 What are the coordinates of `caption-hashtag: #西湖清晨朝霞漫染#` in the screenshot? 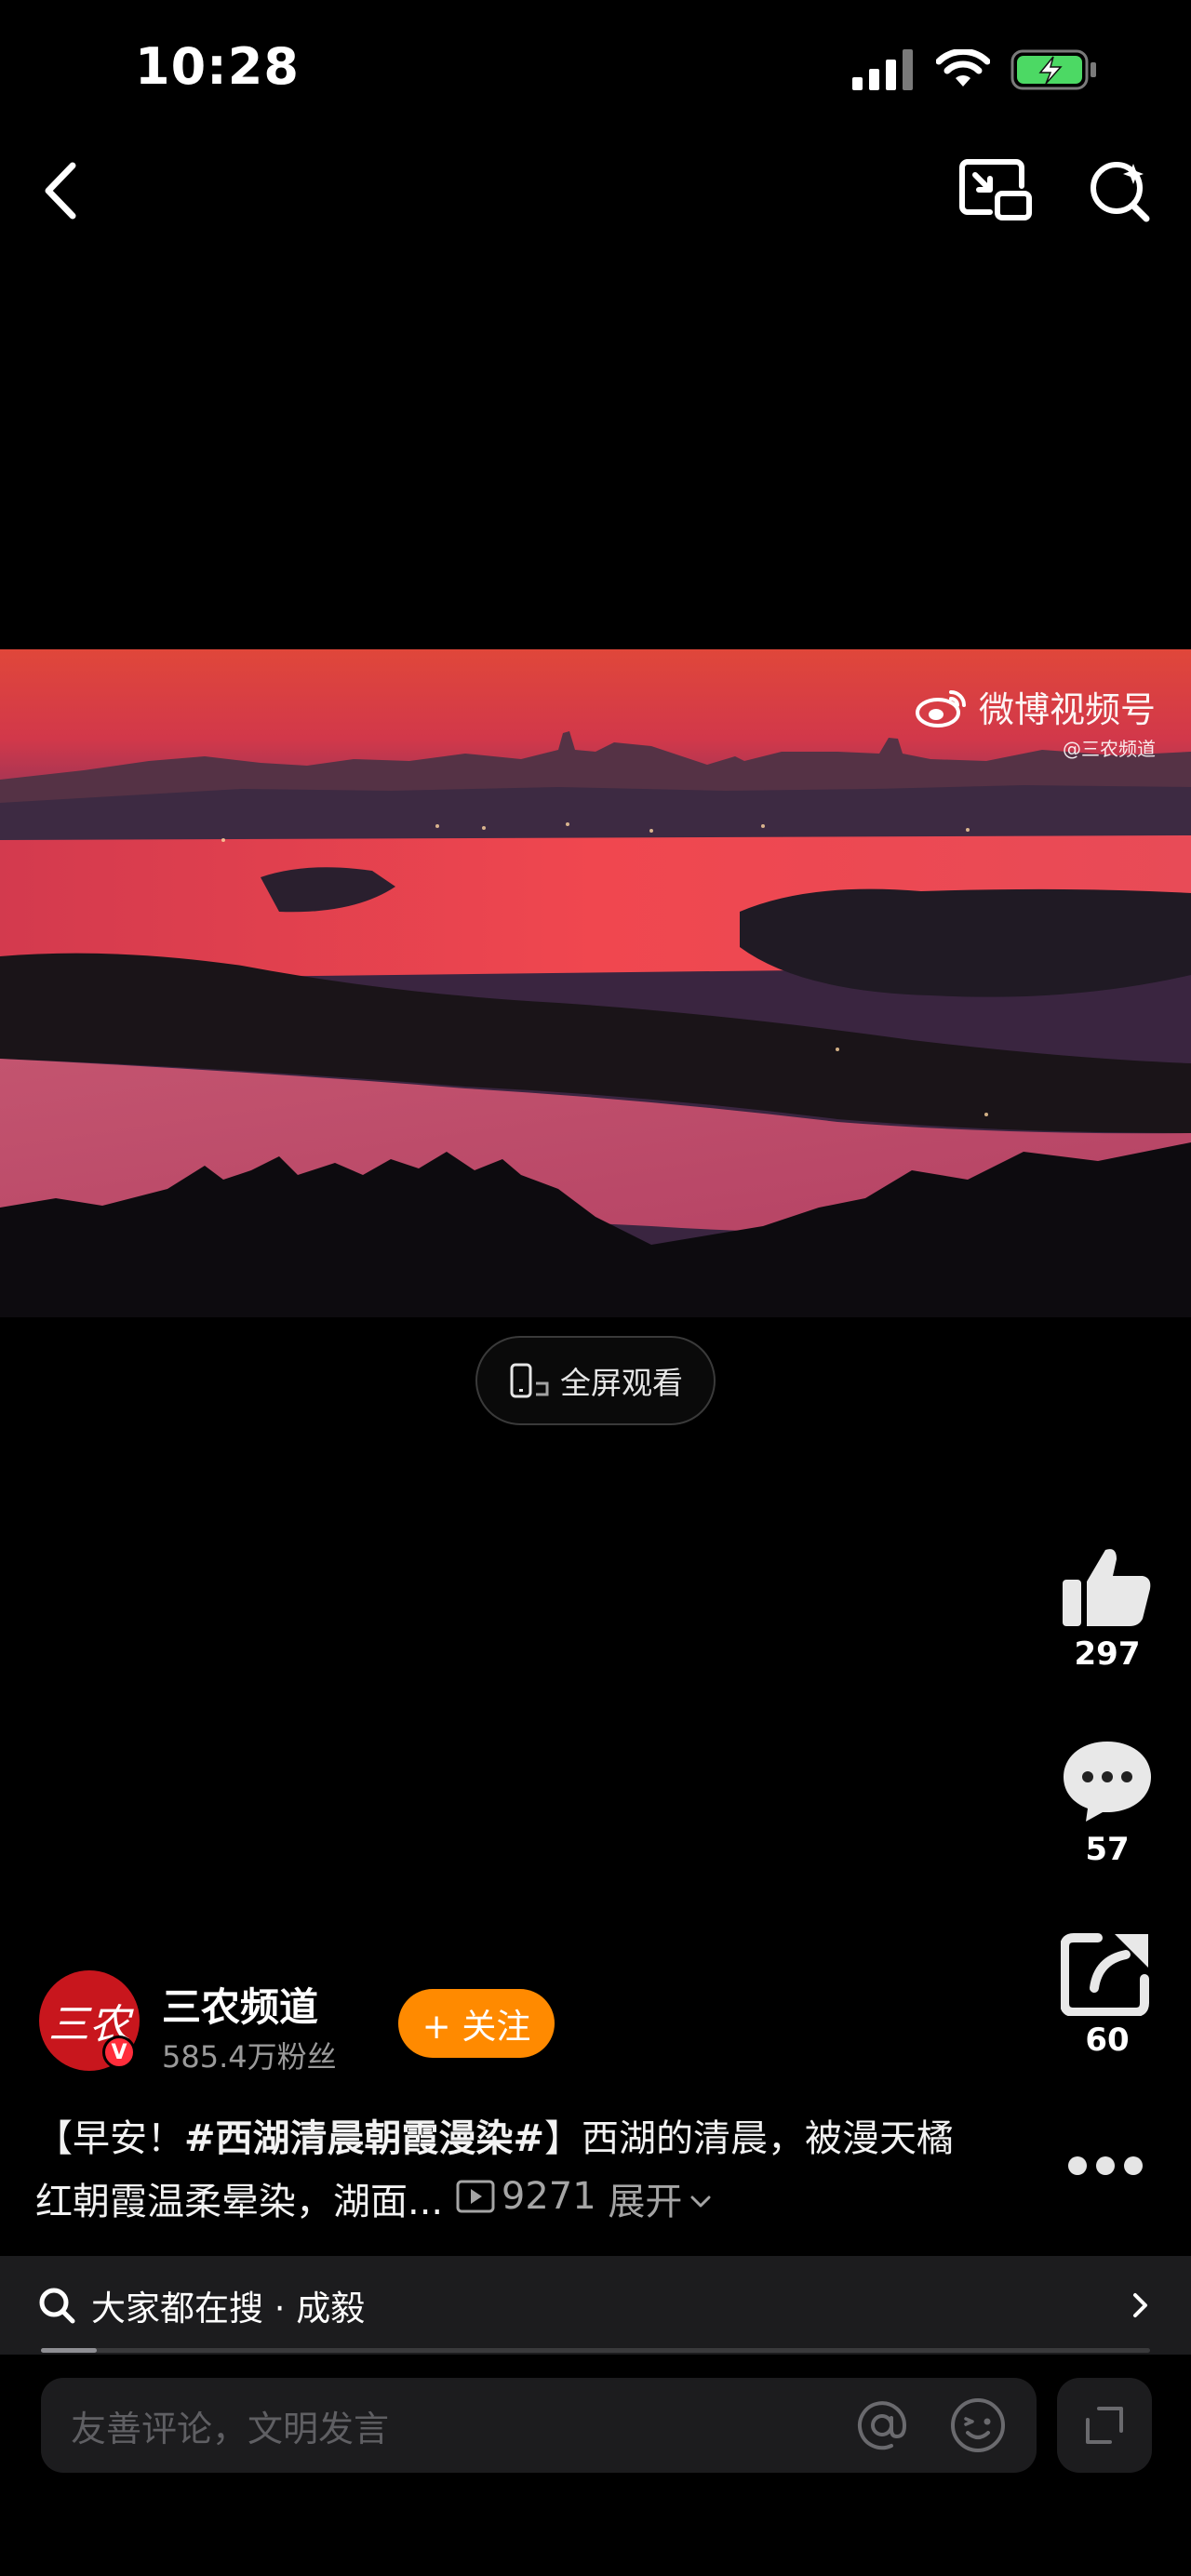 It's located at (364, 2138).